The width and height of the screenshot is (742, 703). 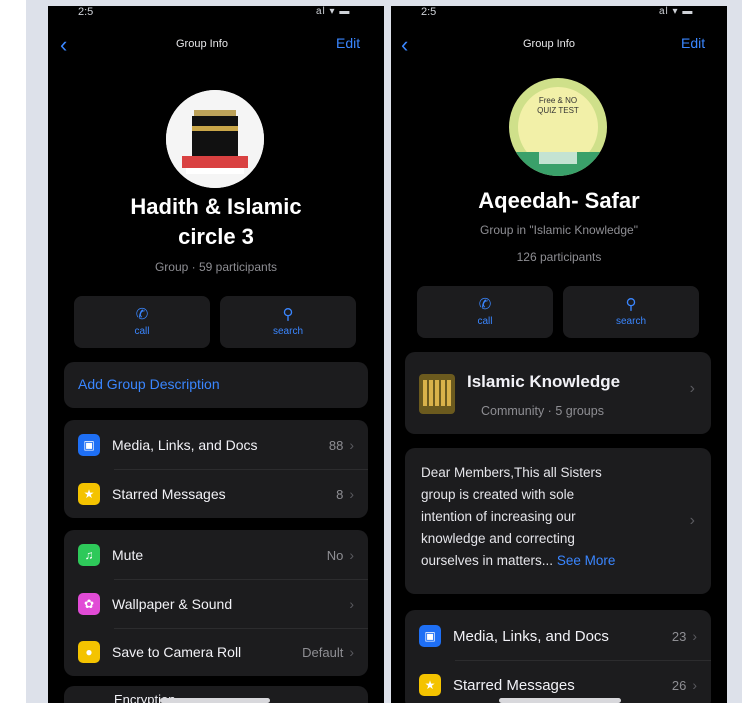 What do you see at coordinates (559, 200) in the screenshot?
I see `group-name: Aqeedah- Safar` at bounding box center [559, 200].